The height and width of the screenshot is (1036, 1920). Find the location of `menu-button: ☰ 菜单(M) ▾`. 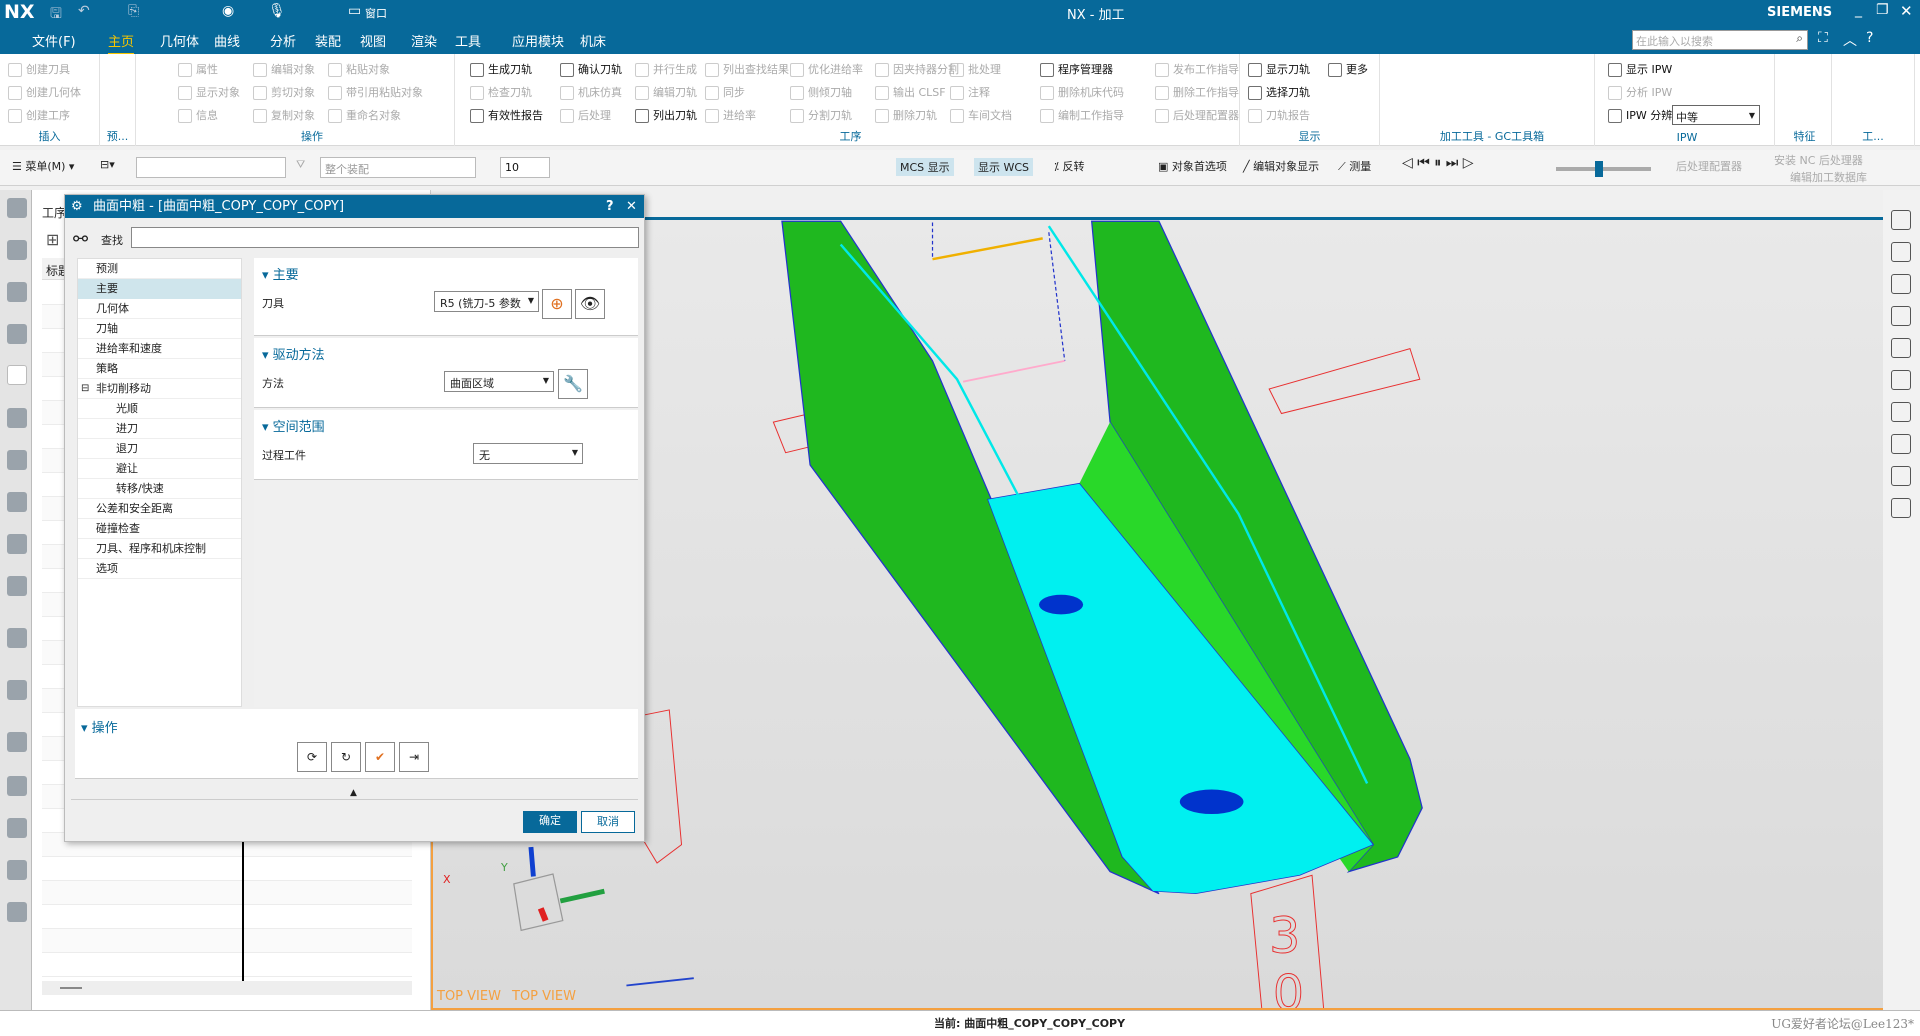

menu-button: ☰ 菜单(M) ▾ is located at coordinates (43, 166).